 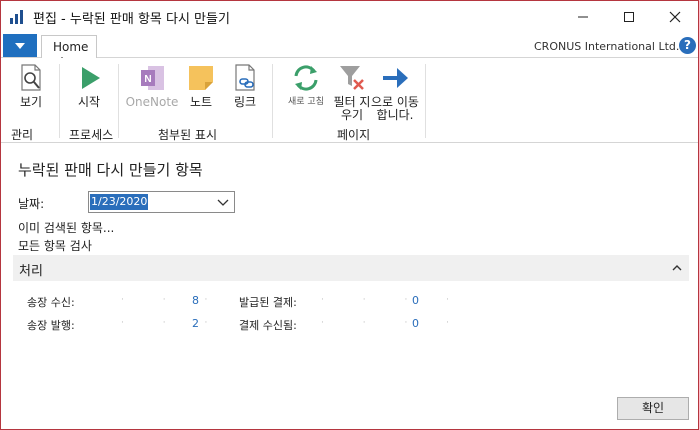 I want to click on invoices-received-value: 8, so click(x=184, y=300).